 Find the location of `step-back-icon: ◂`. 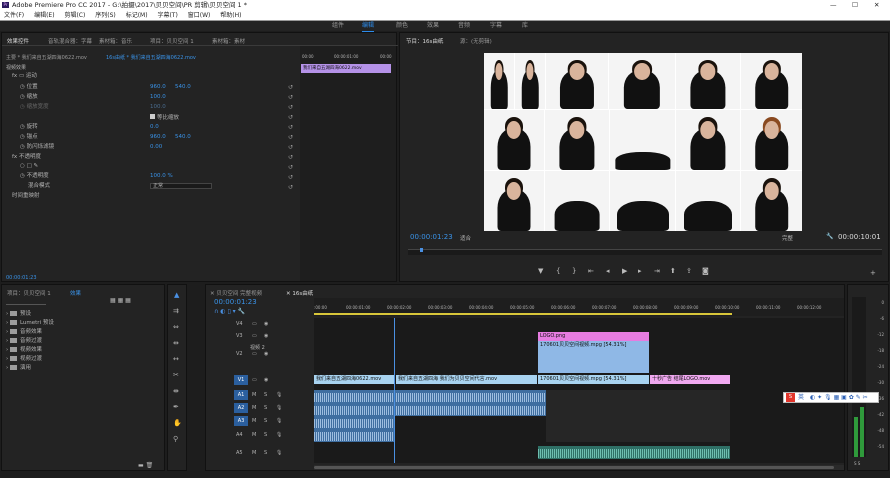

step-back-icon: ◂ is located at coordinates (608, 271).